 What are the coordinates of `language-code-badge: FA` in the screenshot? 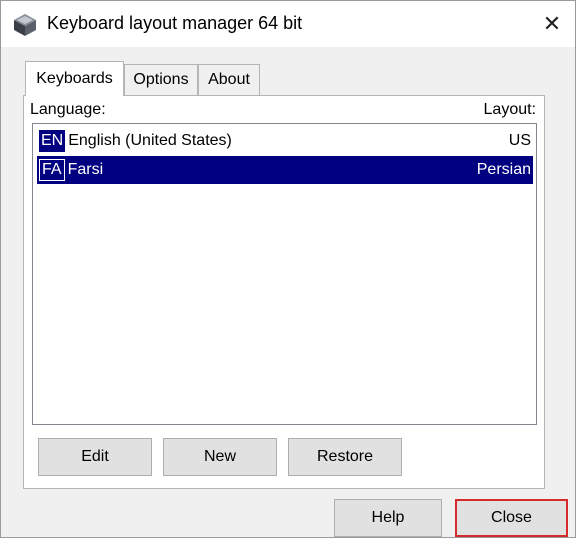 It's located at (52, 170).